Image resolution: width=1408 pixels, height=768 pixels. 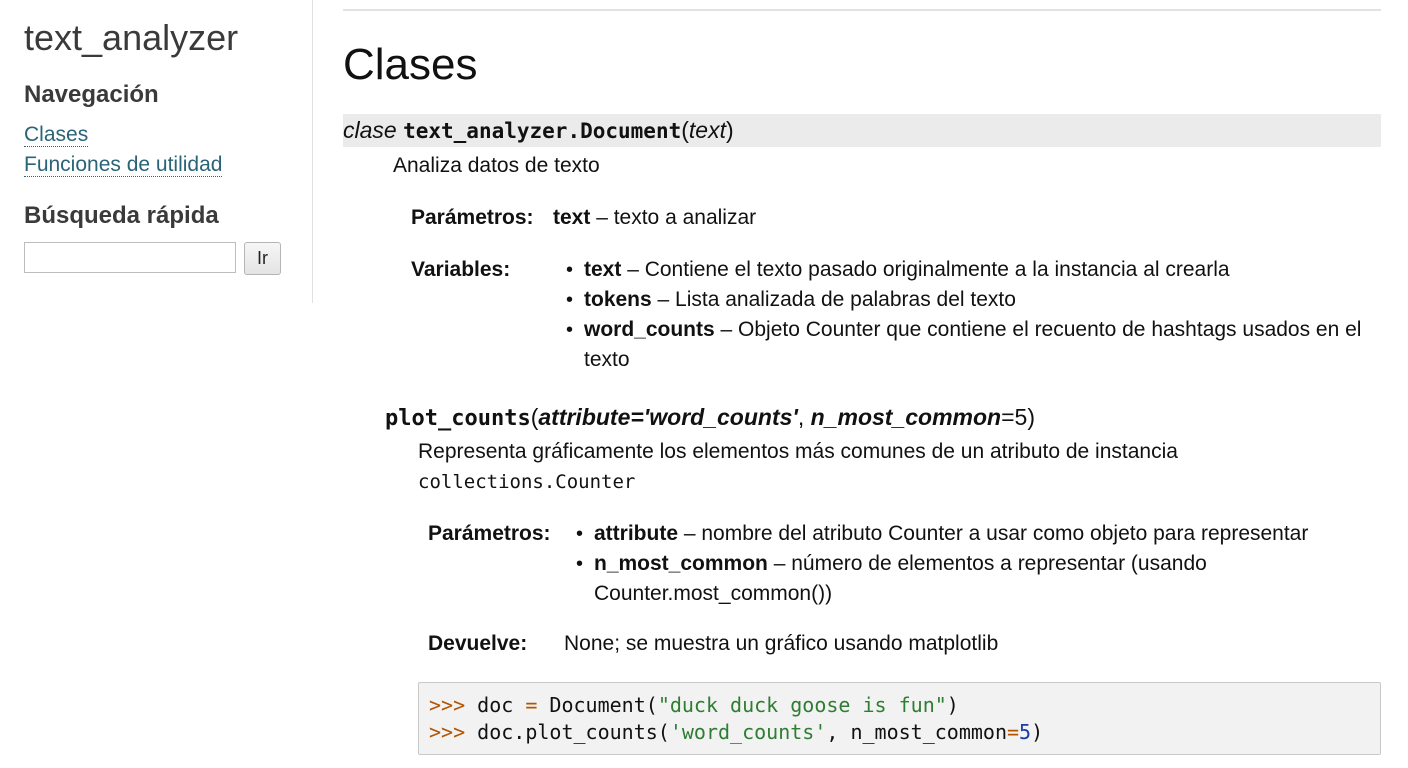 What do you see at coordinates (131, 38) in the screenshot?
I see `project-title: text_analyzer` at bounding box center [131, 38].